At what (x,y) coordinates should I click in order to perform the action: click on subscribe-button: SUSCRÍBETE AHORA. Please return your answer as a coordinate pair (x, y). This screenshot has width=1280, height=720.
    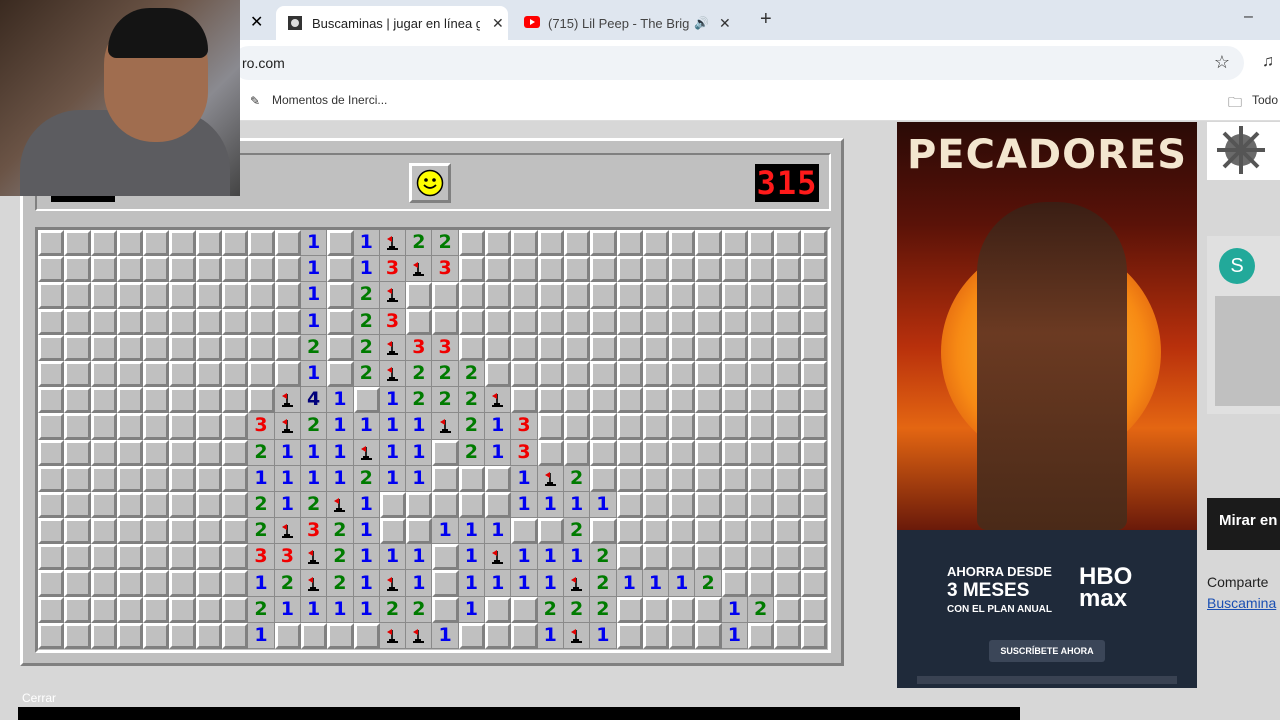
    Looking at the image, I should click on (1047, 651).